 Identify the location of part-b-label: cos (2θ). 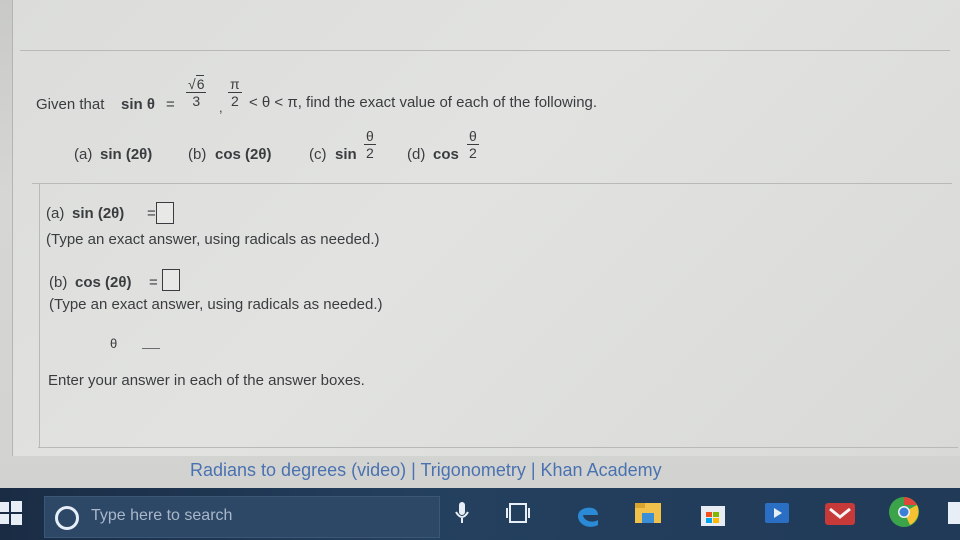
(243, 154).